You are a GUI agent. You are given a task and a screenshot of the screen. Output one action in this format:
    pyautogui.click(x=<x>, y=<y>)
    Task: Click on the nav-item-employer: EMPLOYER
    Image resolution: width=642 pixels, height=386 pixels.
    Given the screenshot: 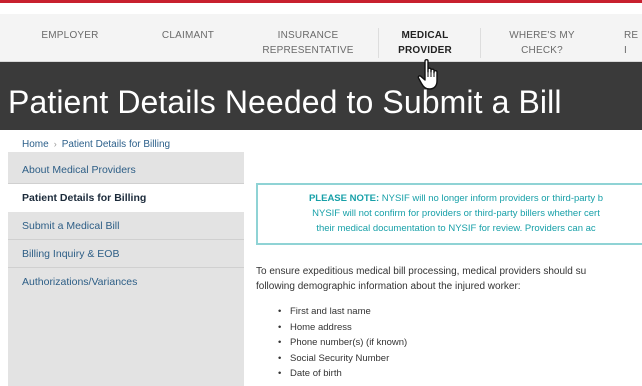 What is the action you would take?
    pyautogui.click(x=70, y=35)
    